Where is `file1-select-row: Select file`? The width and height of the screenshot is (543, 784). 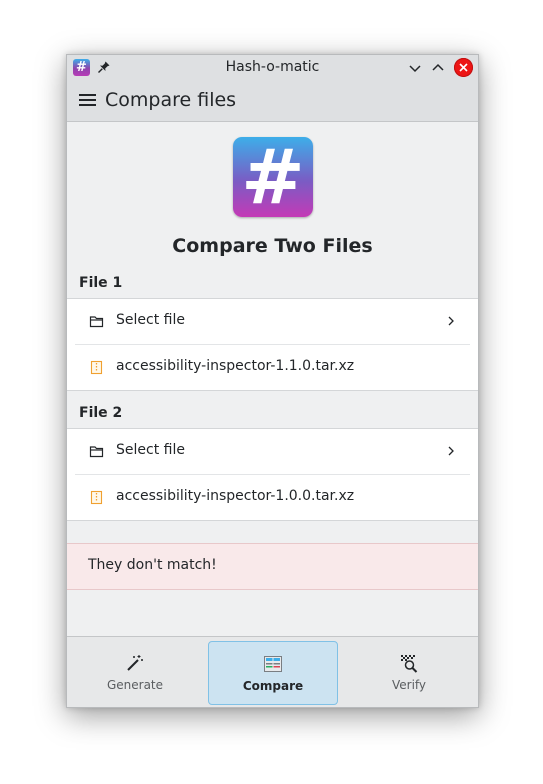 file1-select-row: Select file is located at coordinates (272, 321).